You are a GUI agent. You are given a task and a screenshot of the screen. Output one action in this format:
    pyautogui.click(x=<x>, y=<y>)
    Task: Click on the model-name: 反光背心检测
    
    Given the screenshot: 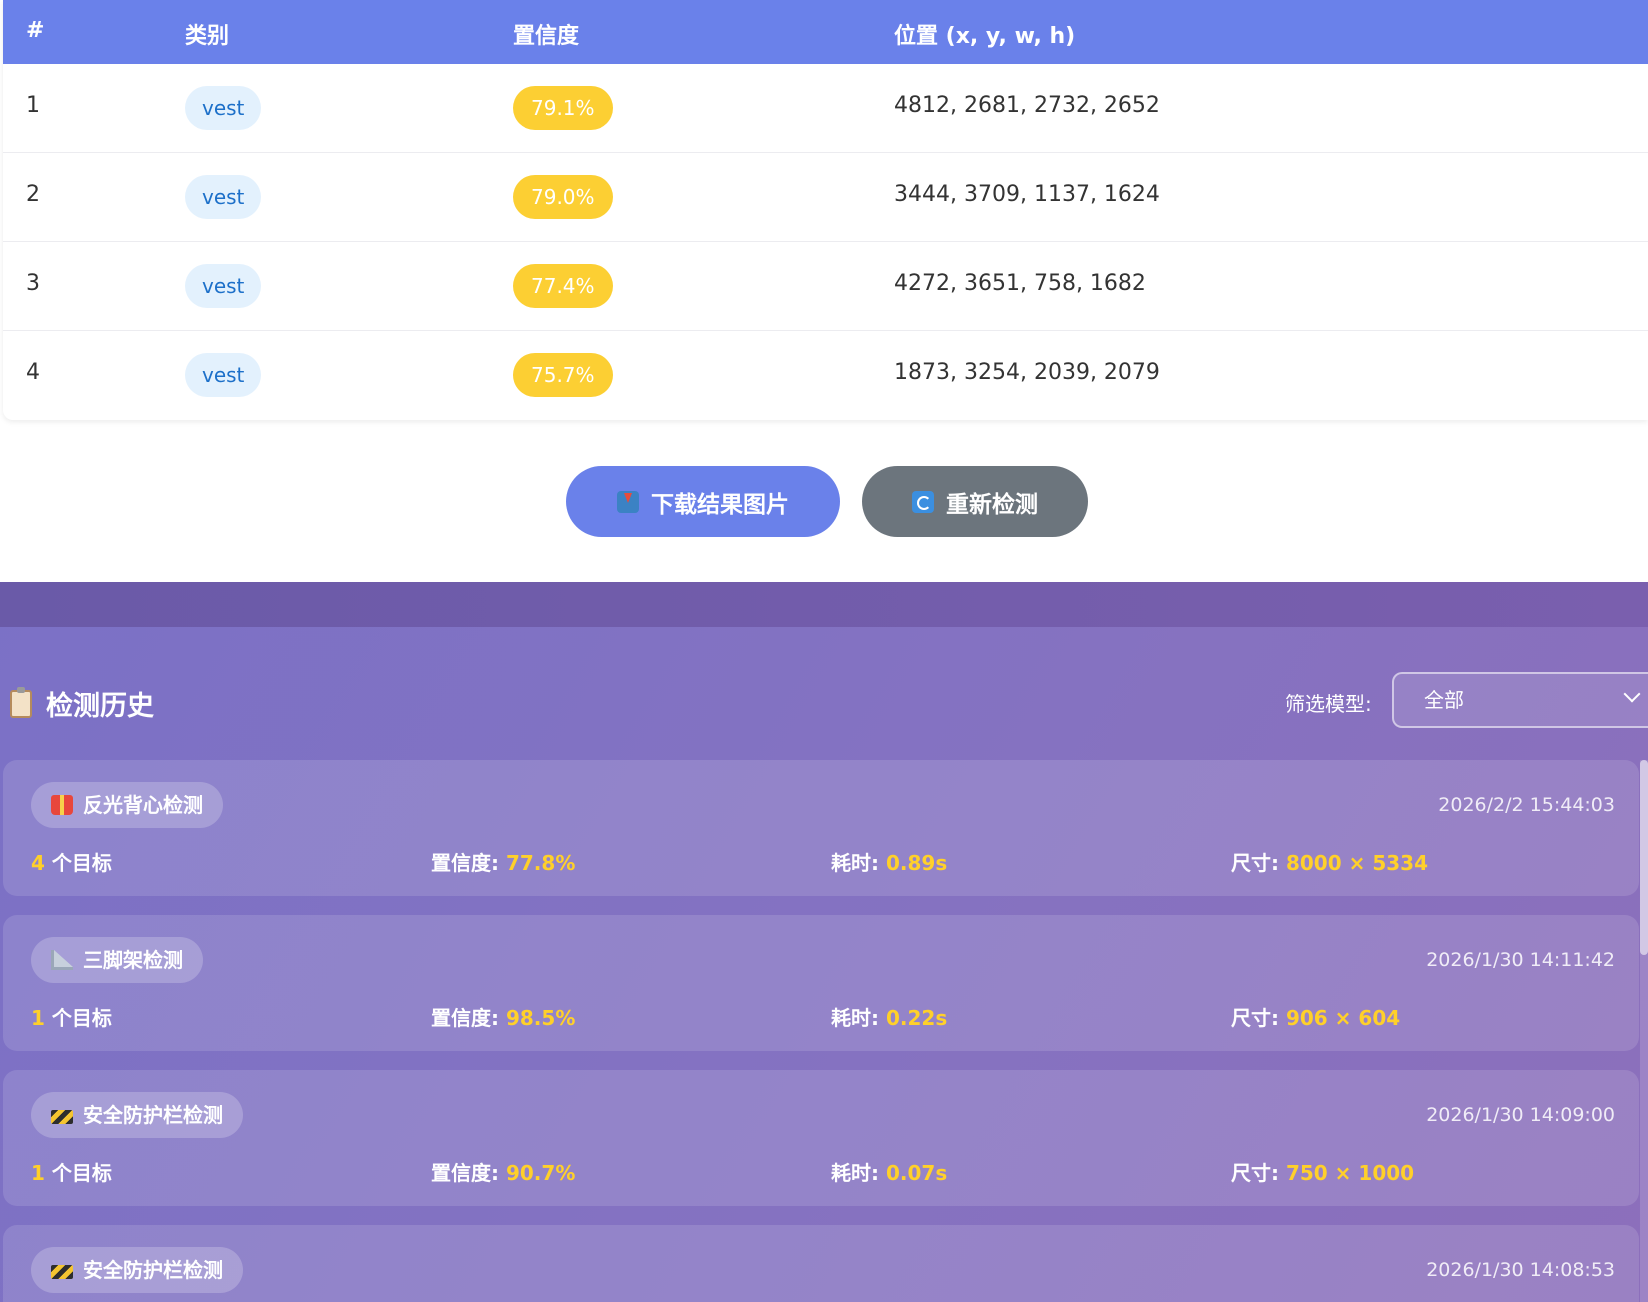 What is the action you would take?
    pyautogui.click(x=143, y=805)
    